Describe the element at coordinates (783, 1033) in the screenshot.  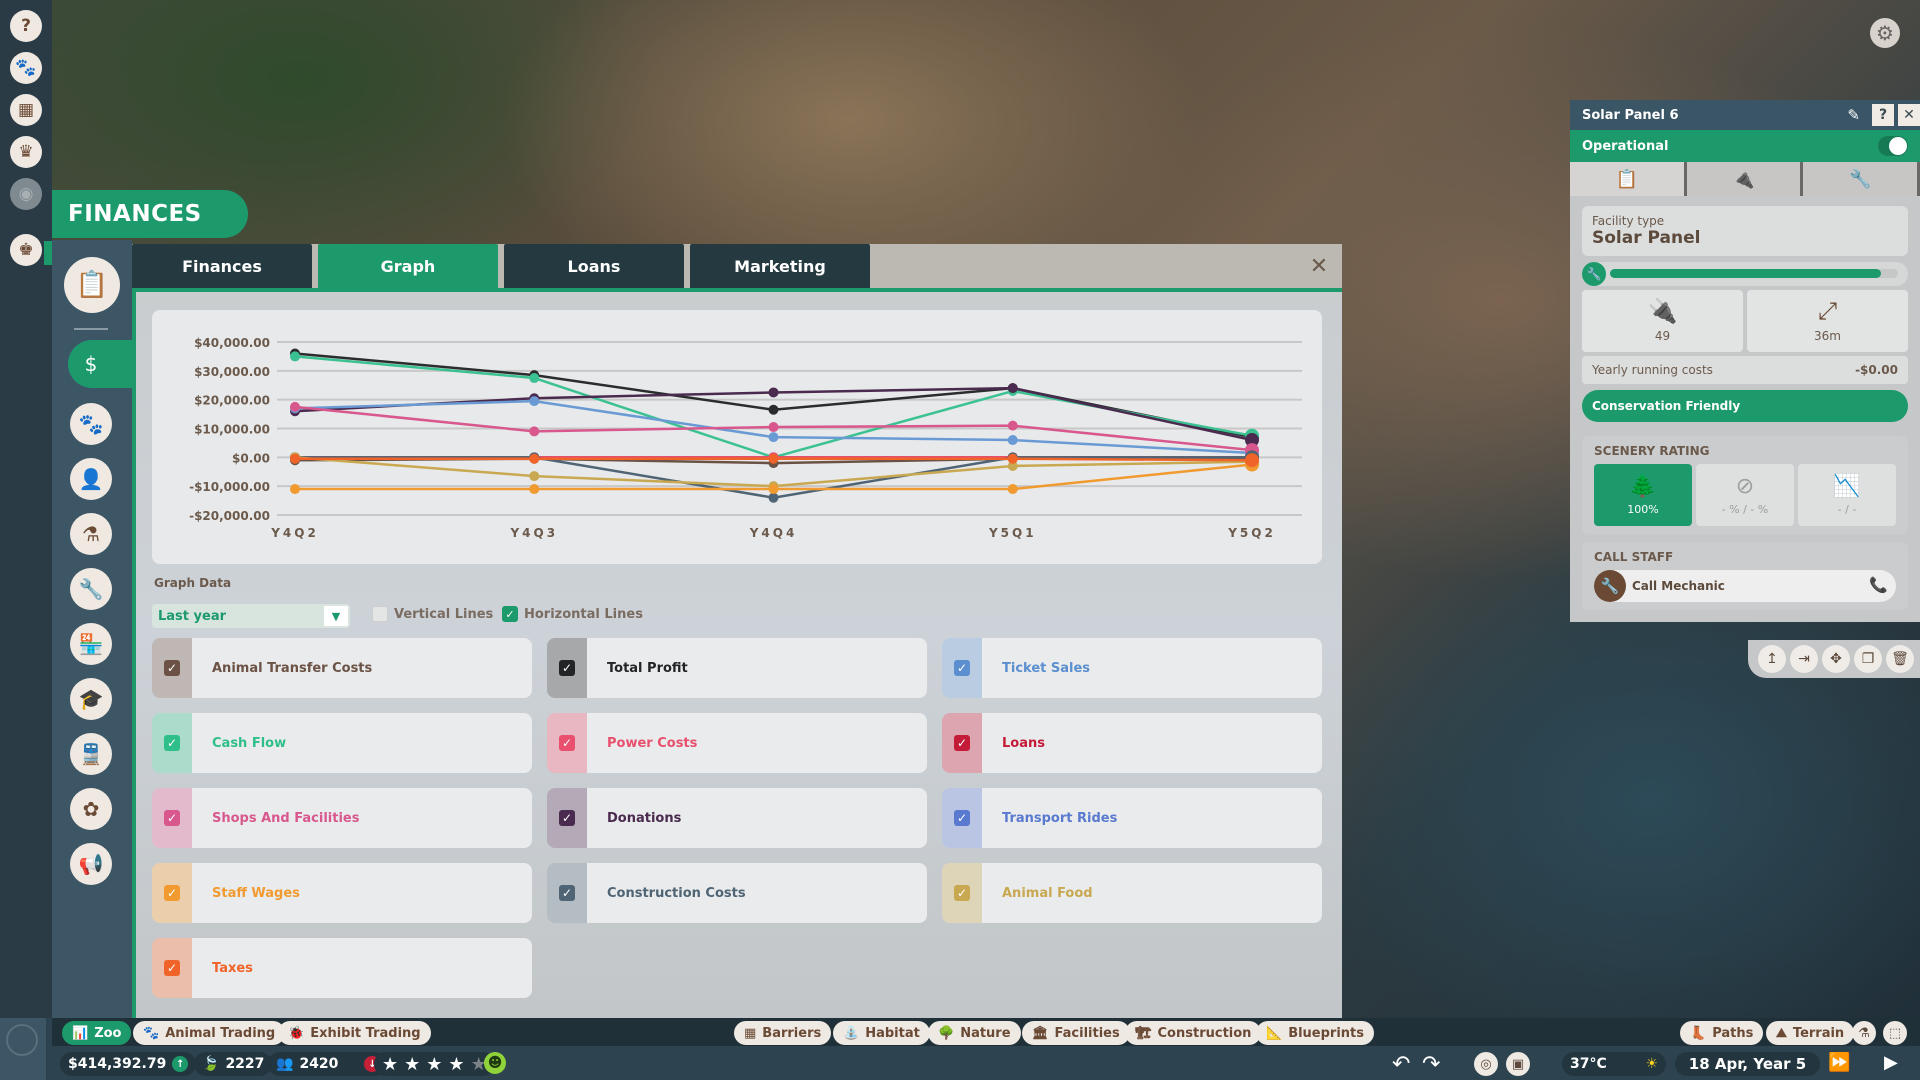
I see `build-tab-barriers: ▦ Barriers` at that location.